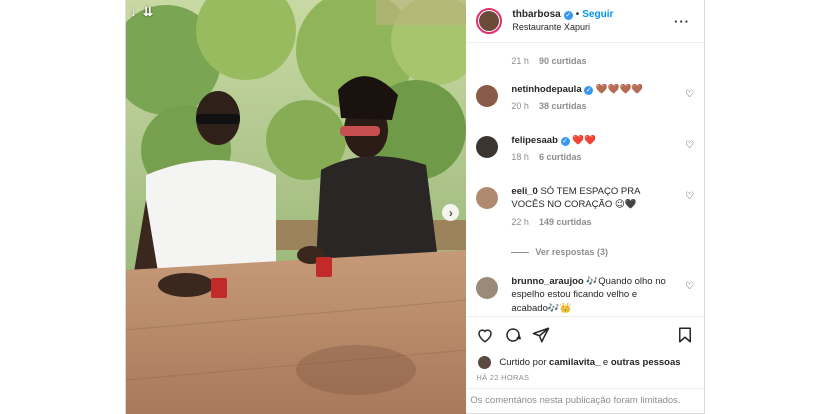 This screenshot has height=414, width=828. What do you see at coordinates (534, 140) in the screenshot?
I see `commenter-username: felipesaab` at bounding box center [534, 140].